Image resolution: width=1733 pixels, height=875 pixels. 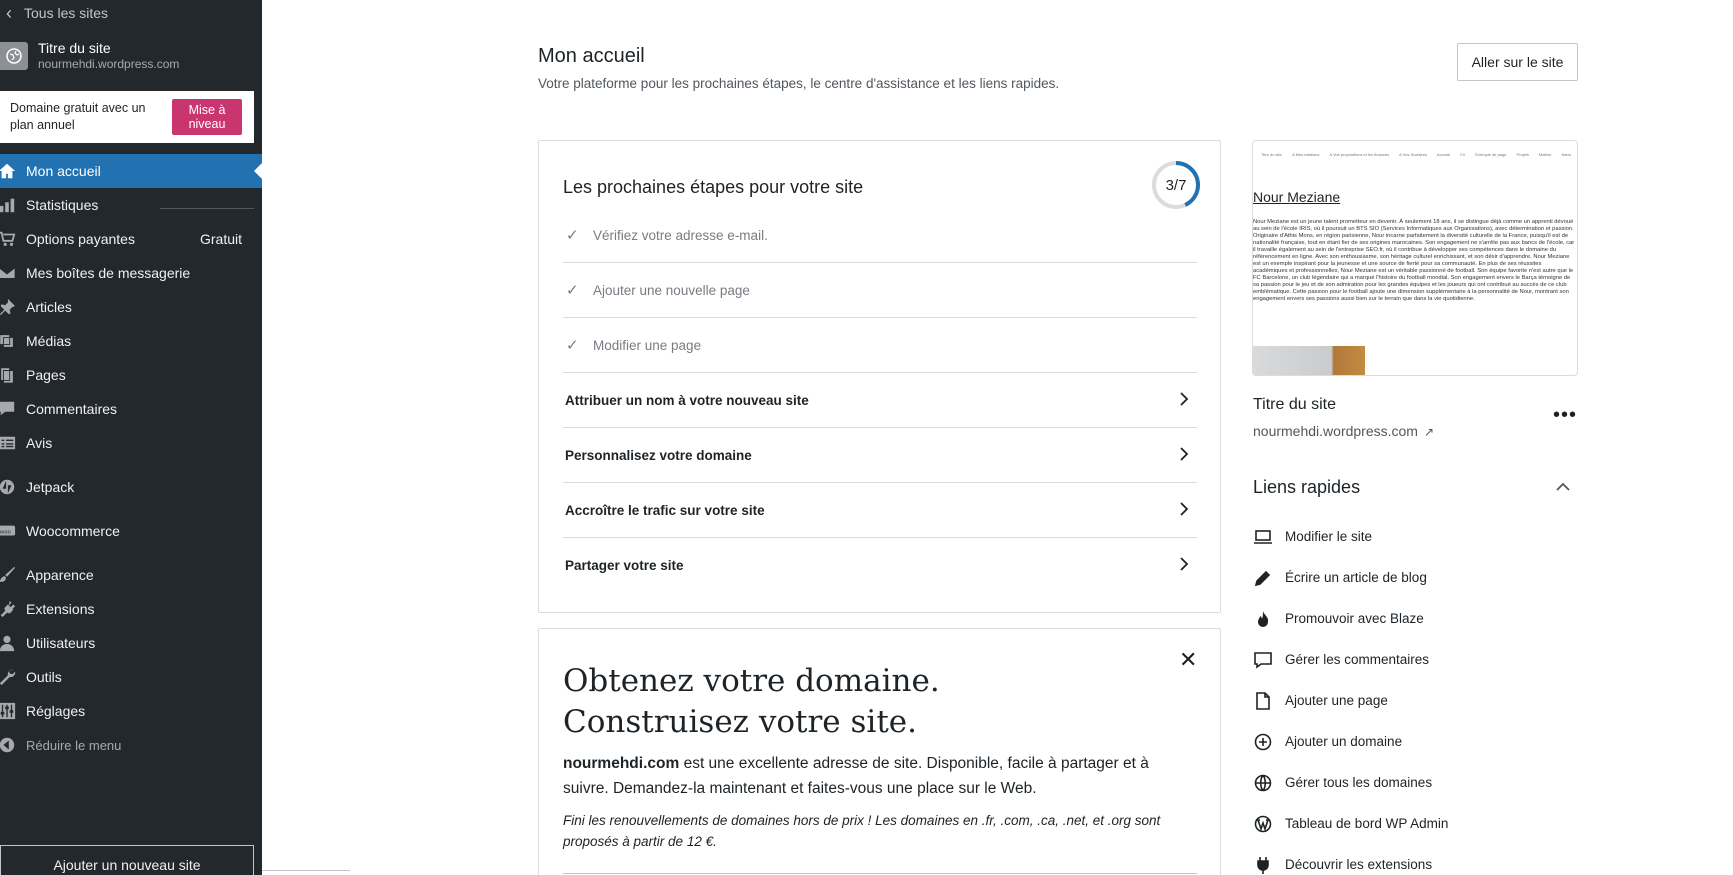 What do you see at coordinates (131, 487) in the screenshot?
I see `sidebar-item-jetpack: Jetpack` at bounding box center [131, 487].